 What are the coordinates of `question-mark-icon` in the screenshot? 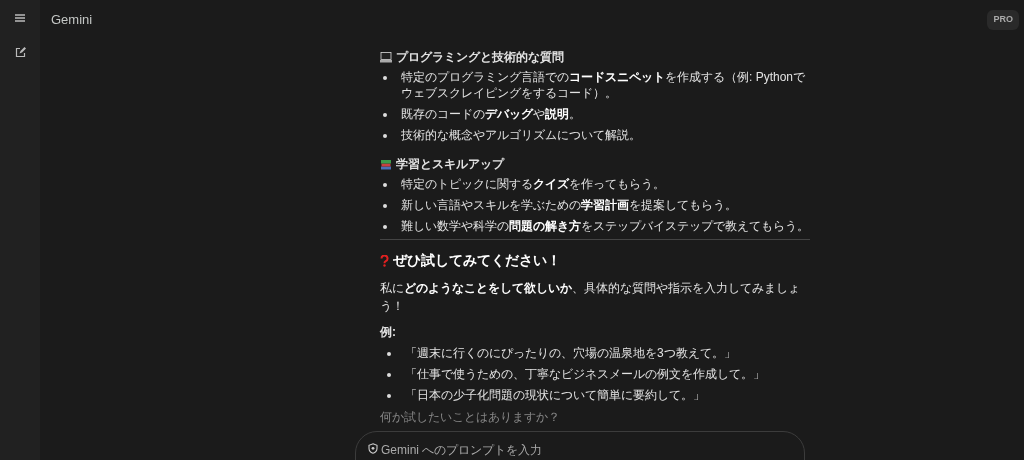 It's located at (384, 260).